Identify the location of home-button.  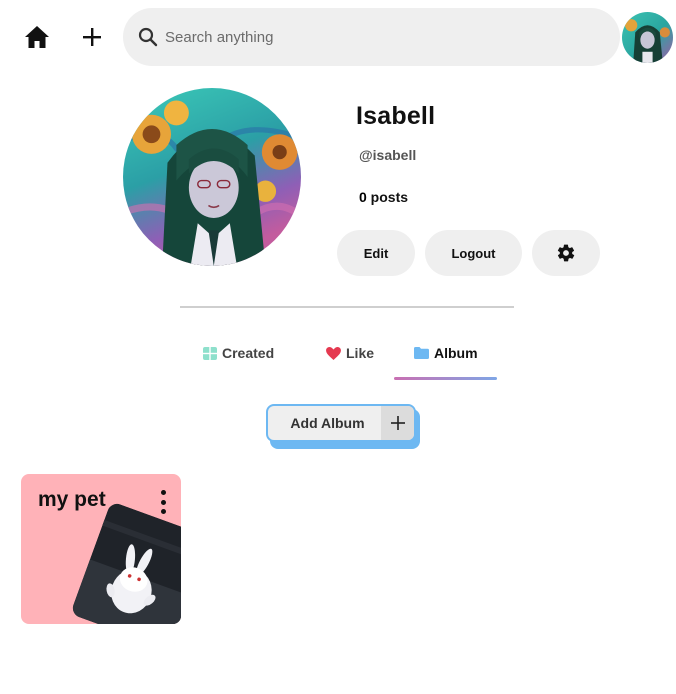
(37, 37).